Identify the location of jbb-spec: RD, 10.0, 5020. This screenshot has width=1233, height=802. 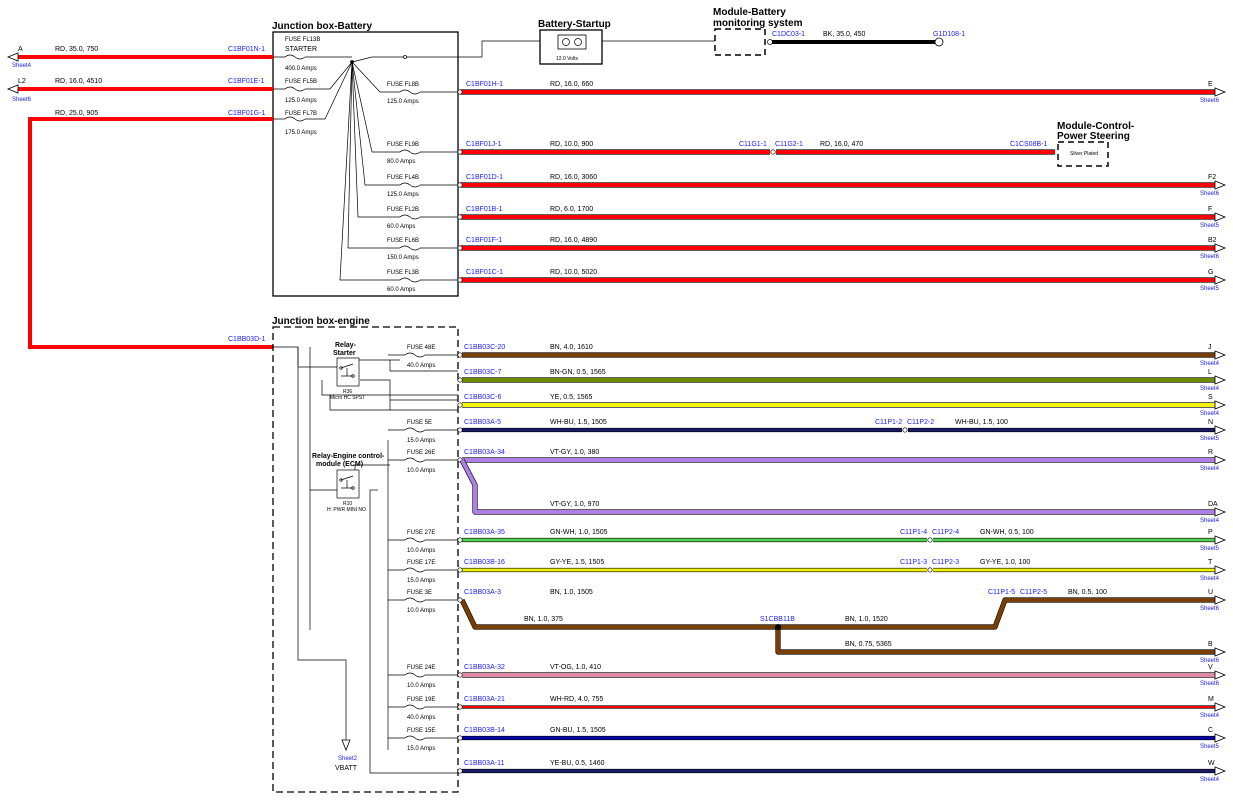
(573, 272).